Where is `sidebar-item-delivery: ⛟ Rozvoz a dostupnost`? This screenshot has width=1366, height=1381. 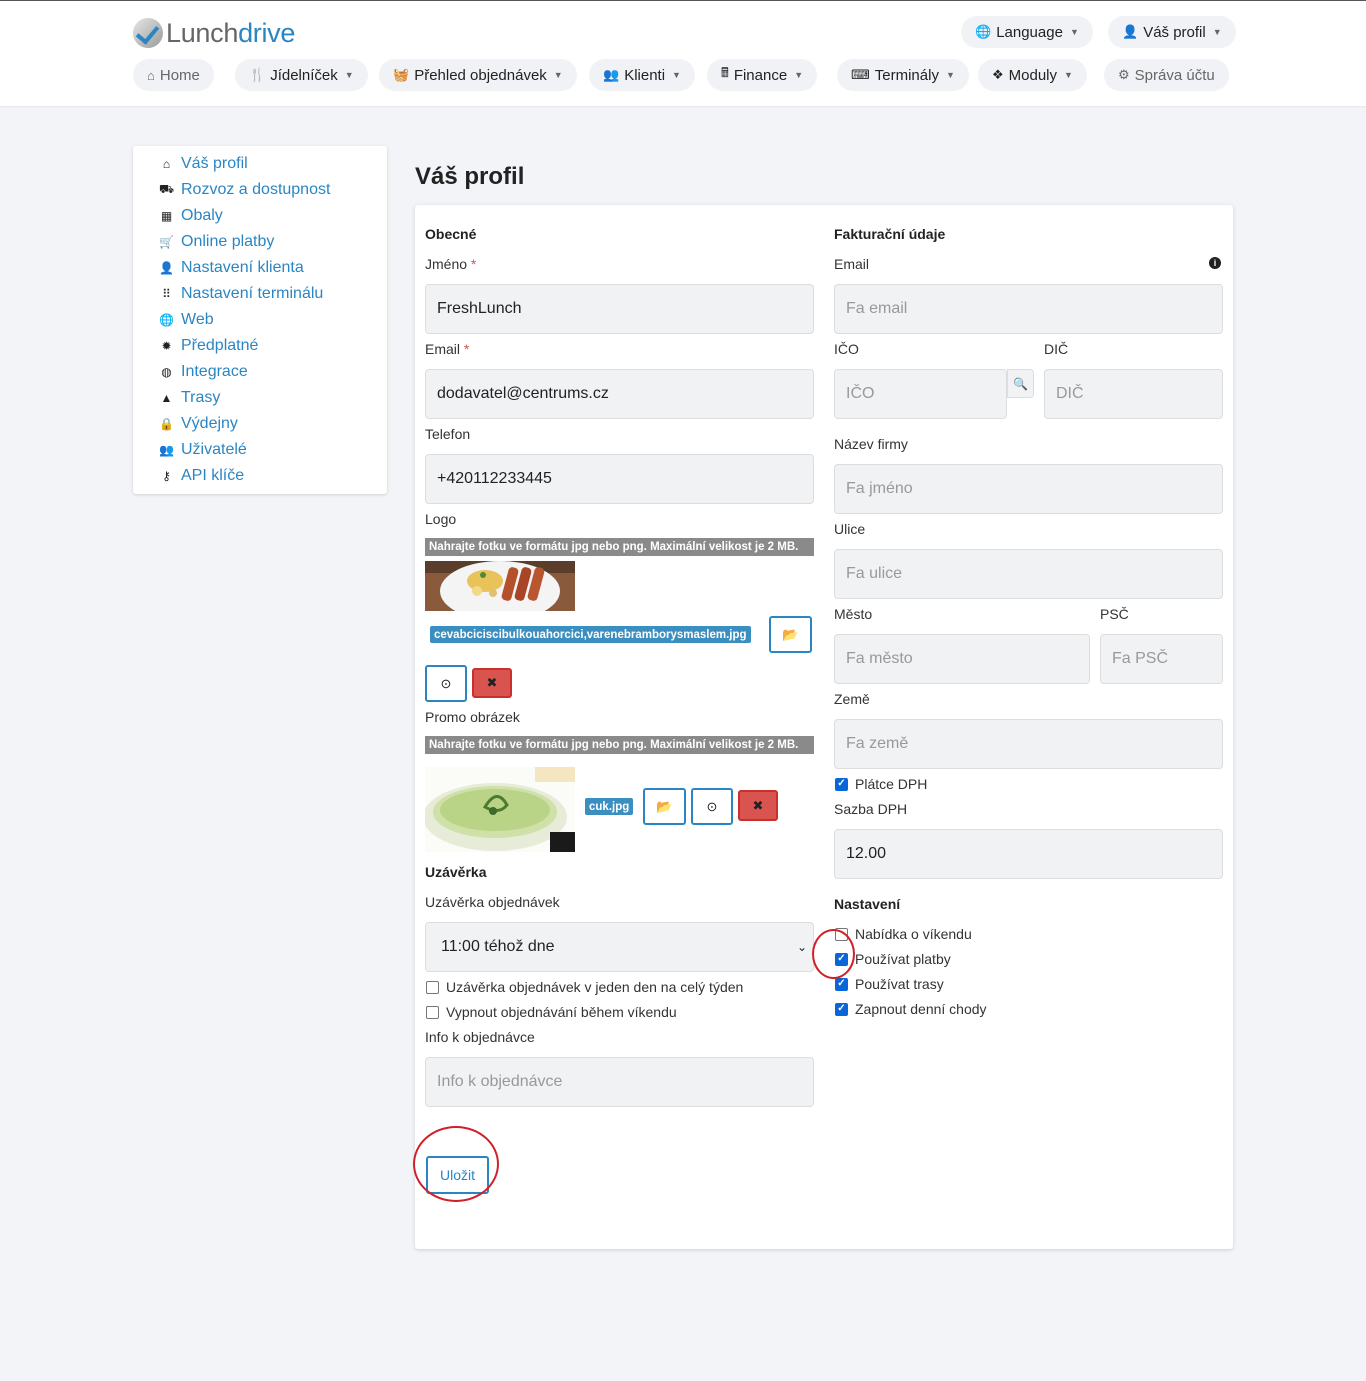
sidebar-item-delivery: ⛟ Rozvoz a dostupnost is located at coordinates (260, 190).